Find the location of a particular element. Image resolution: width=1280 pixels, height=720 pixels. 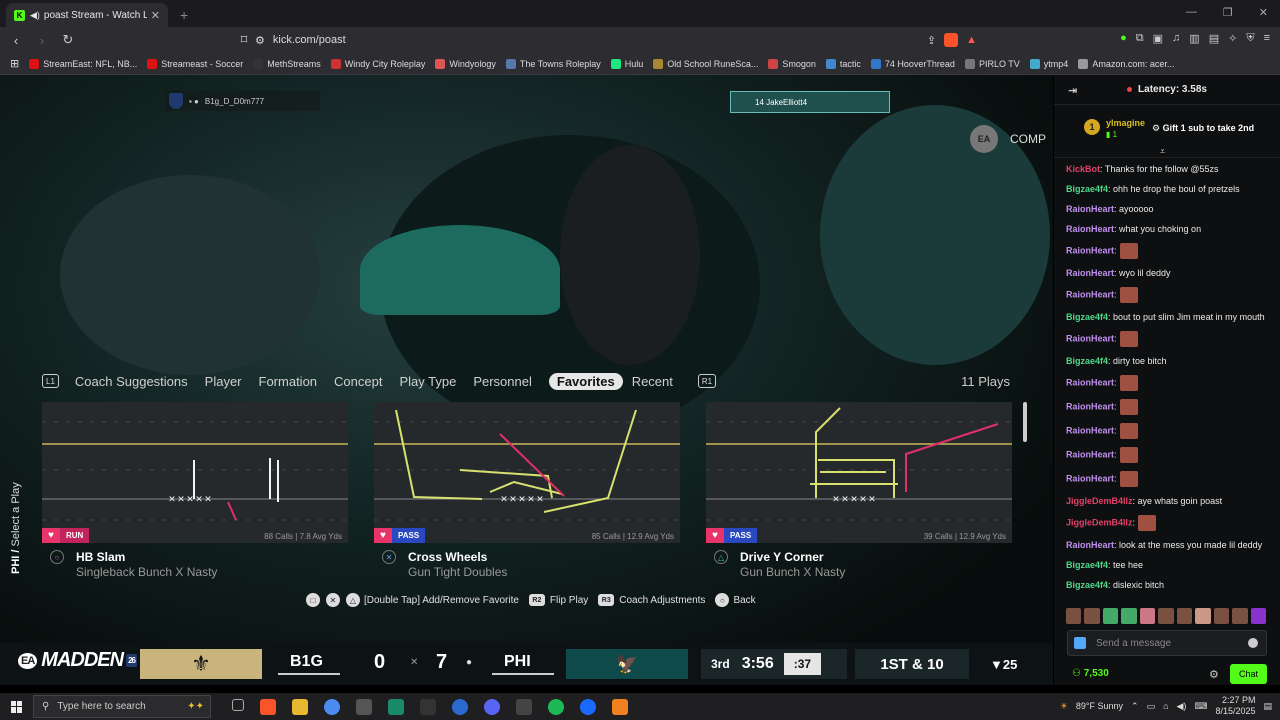

triangle-button-icon: △ is located at coordinates (353, 600).